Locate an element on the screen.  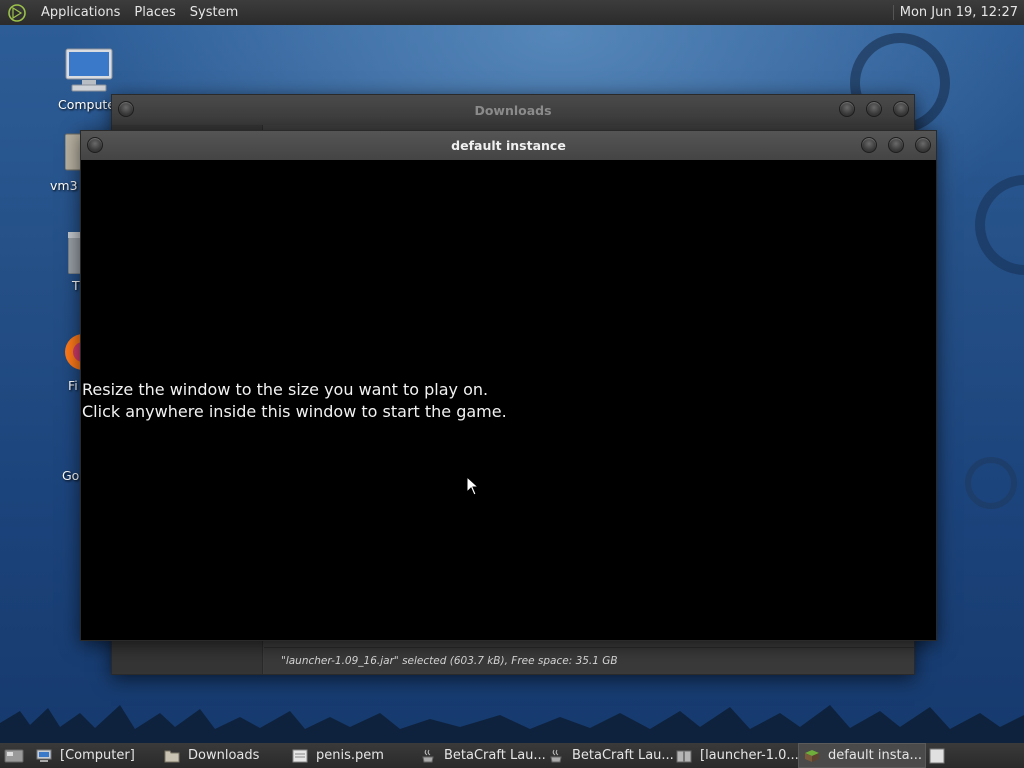
window-title: default instance is located at coordinates (508, 145).